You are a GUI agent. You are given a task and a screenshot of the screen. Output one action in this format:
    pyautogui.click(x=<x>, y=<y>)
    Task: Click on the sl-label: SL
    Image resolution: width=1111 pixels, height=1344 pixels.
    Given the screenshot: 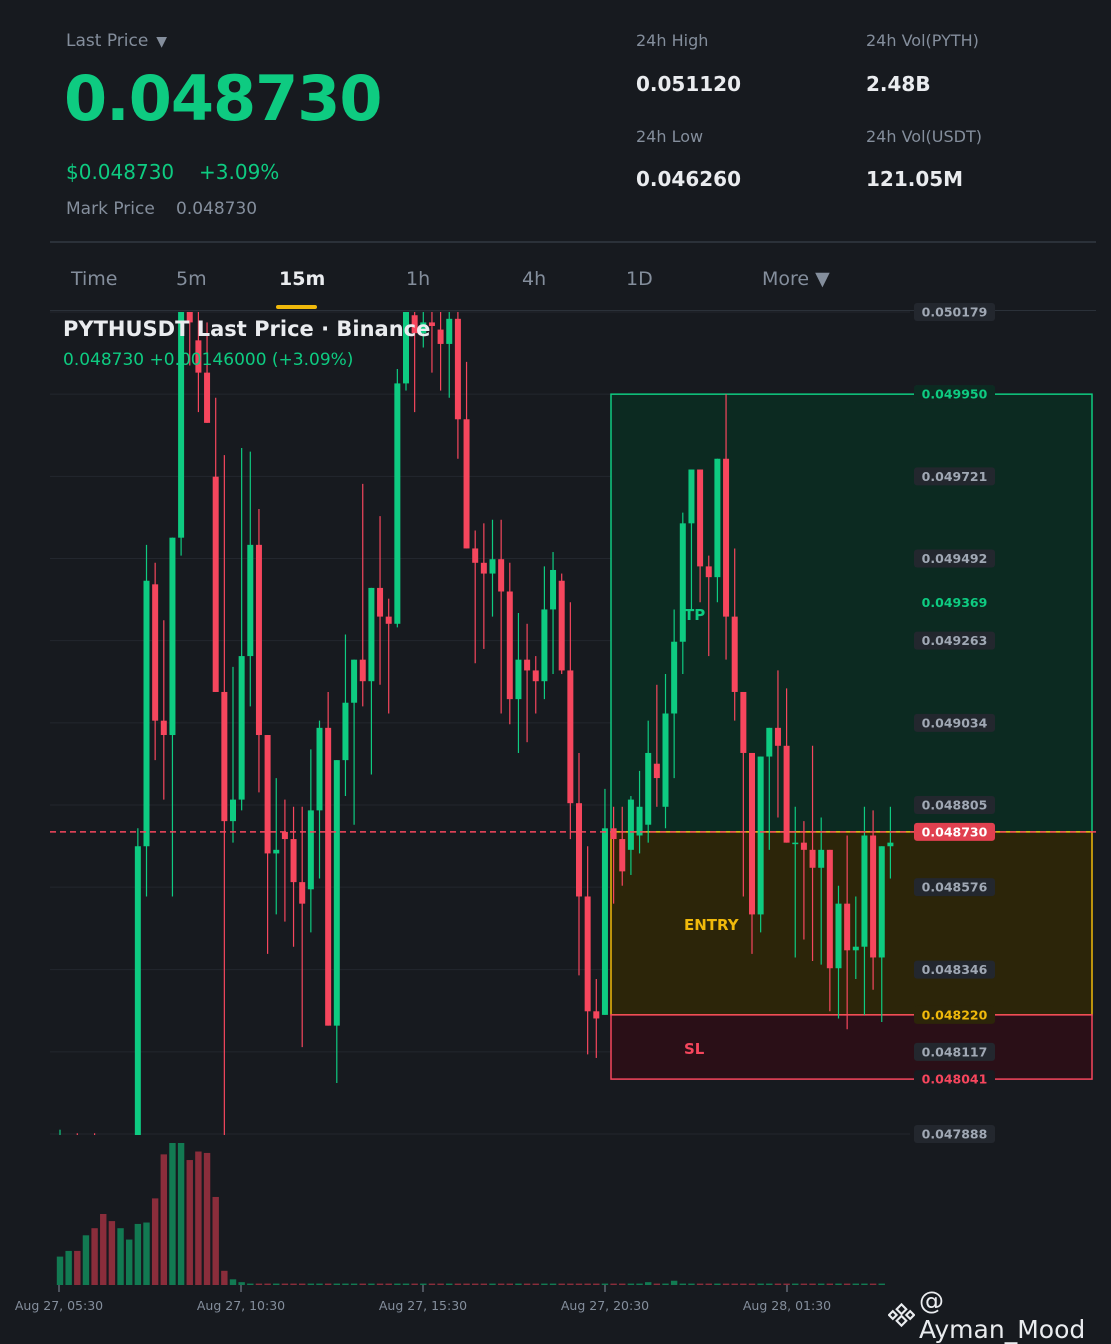 What is the action you would take?
    pyautogui.click(x=694, y=1049)
    